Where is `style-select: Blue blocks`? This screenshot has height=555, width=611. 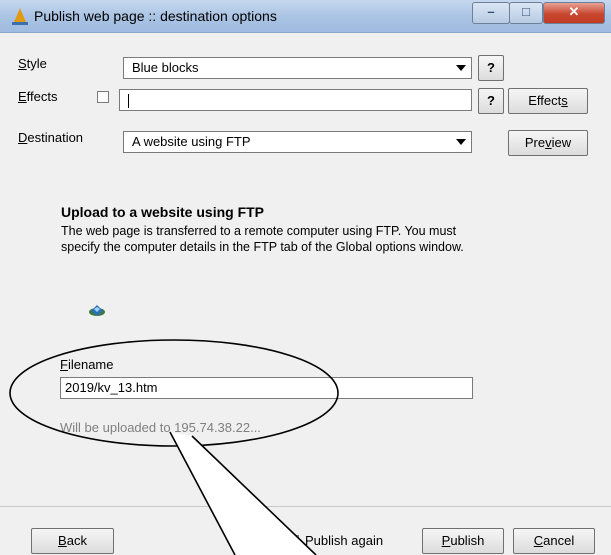 style-select: Blue blocks is located at coordinates (297, 68).